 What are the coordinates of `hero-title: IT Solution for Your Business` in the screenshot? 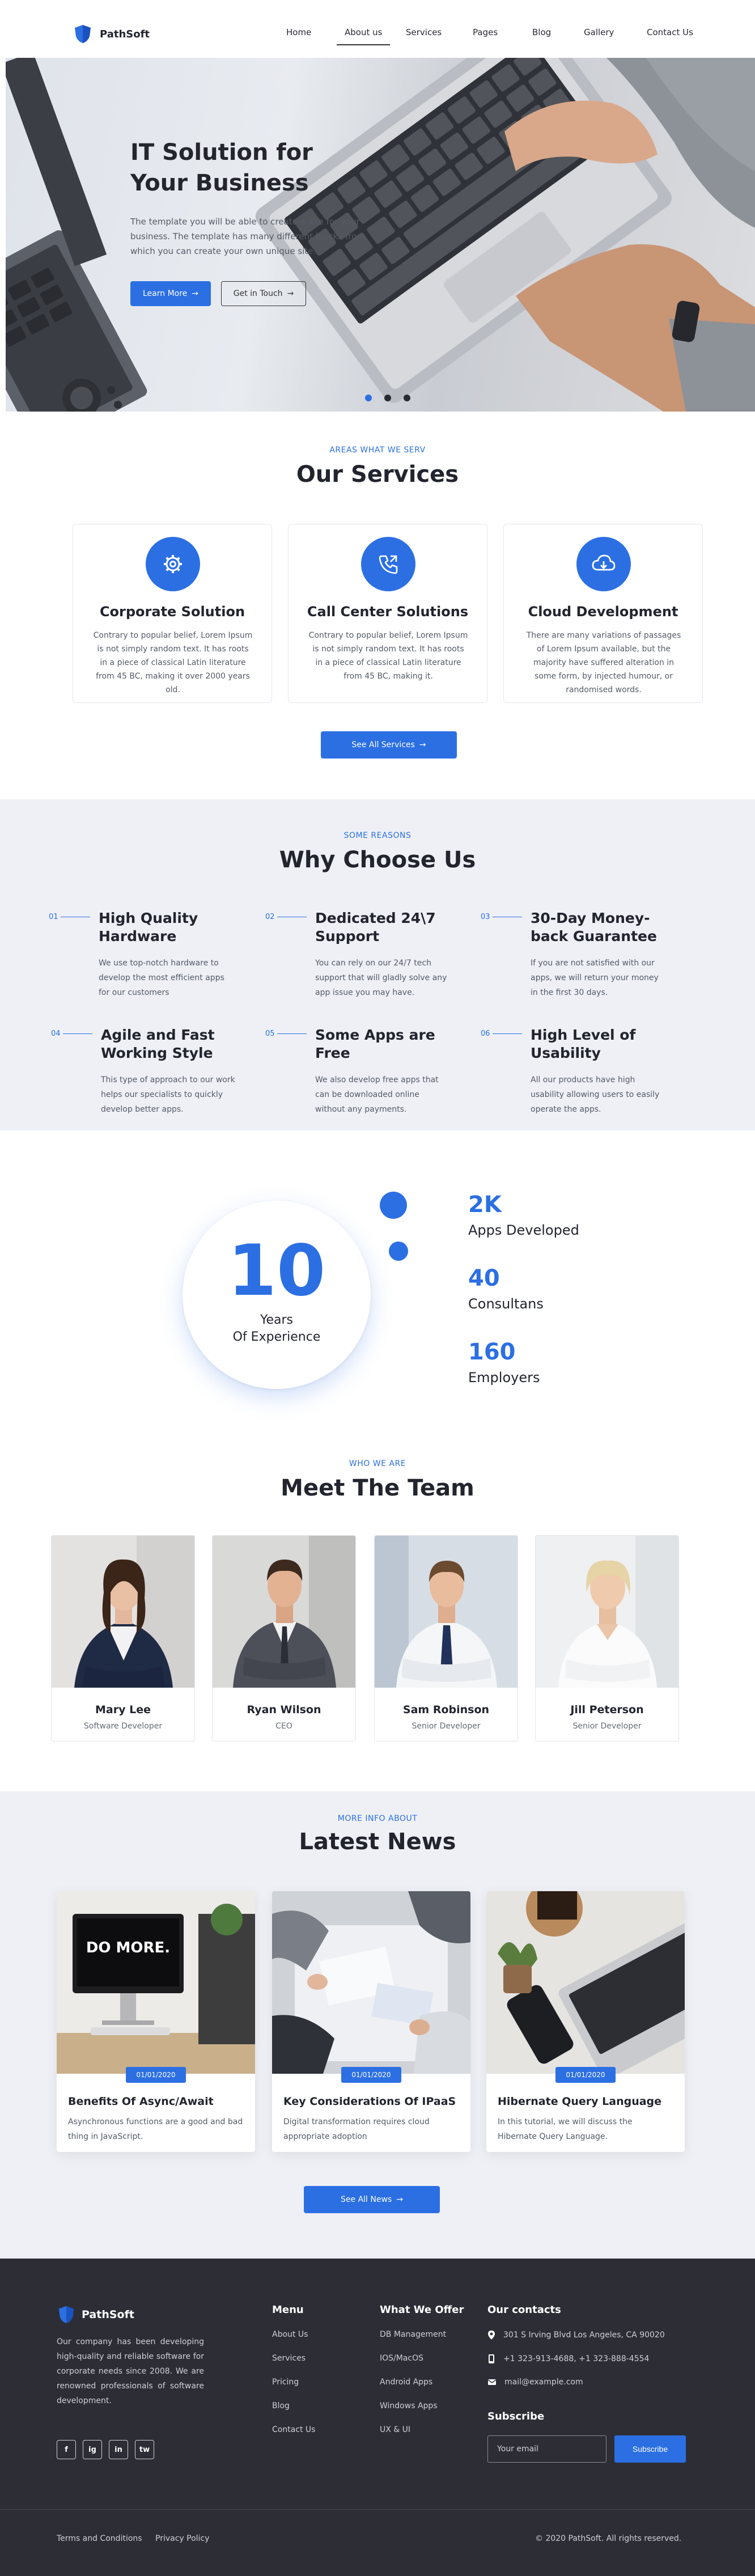 It's located at (221, 167).